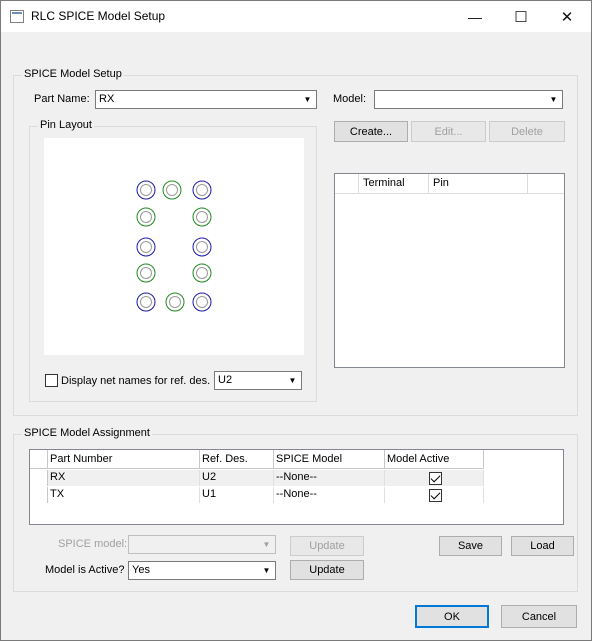 The image size is (592, 641). Describe the element at coordinates (542, 546) in the screenshot. I see `load-button: Load` at that location.